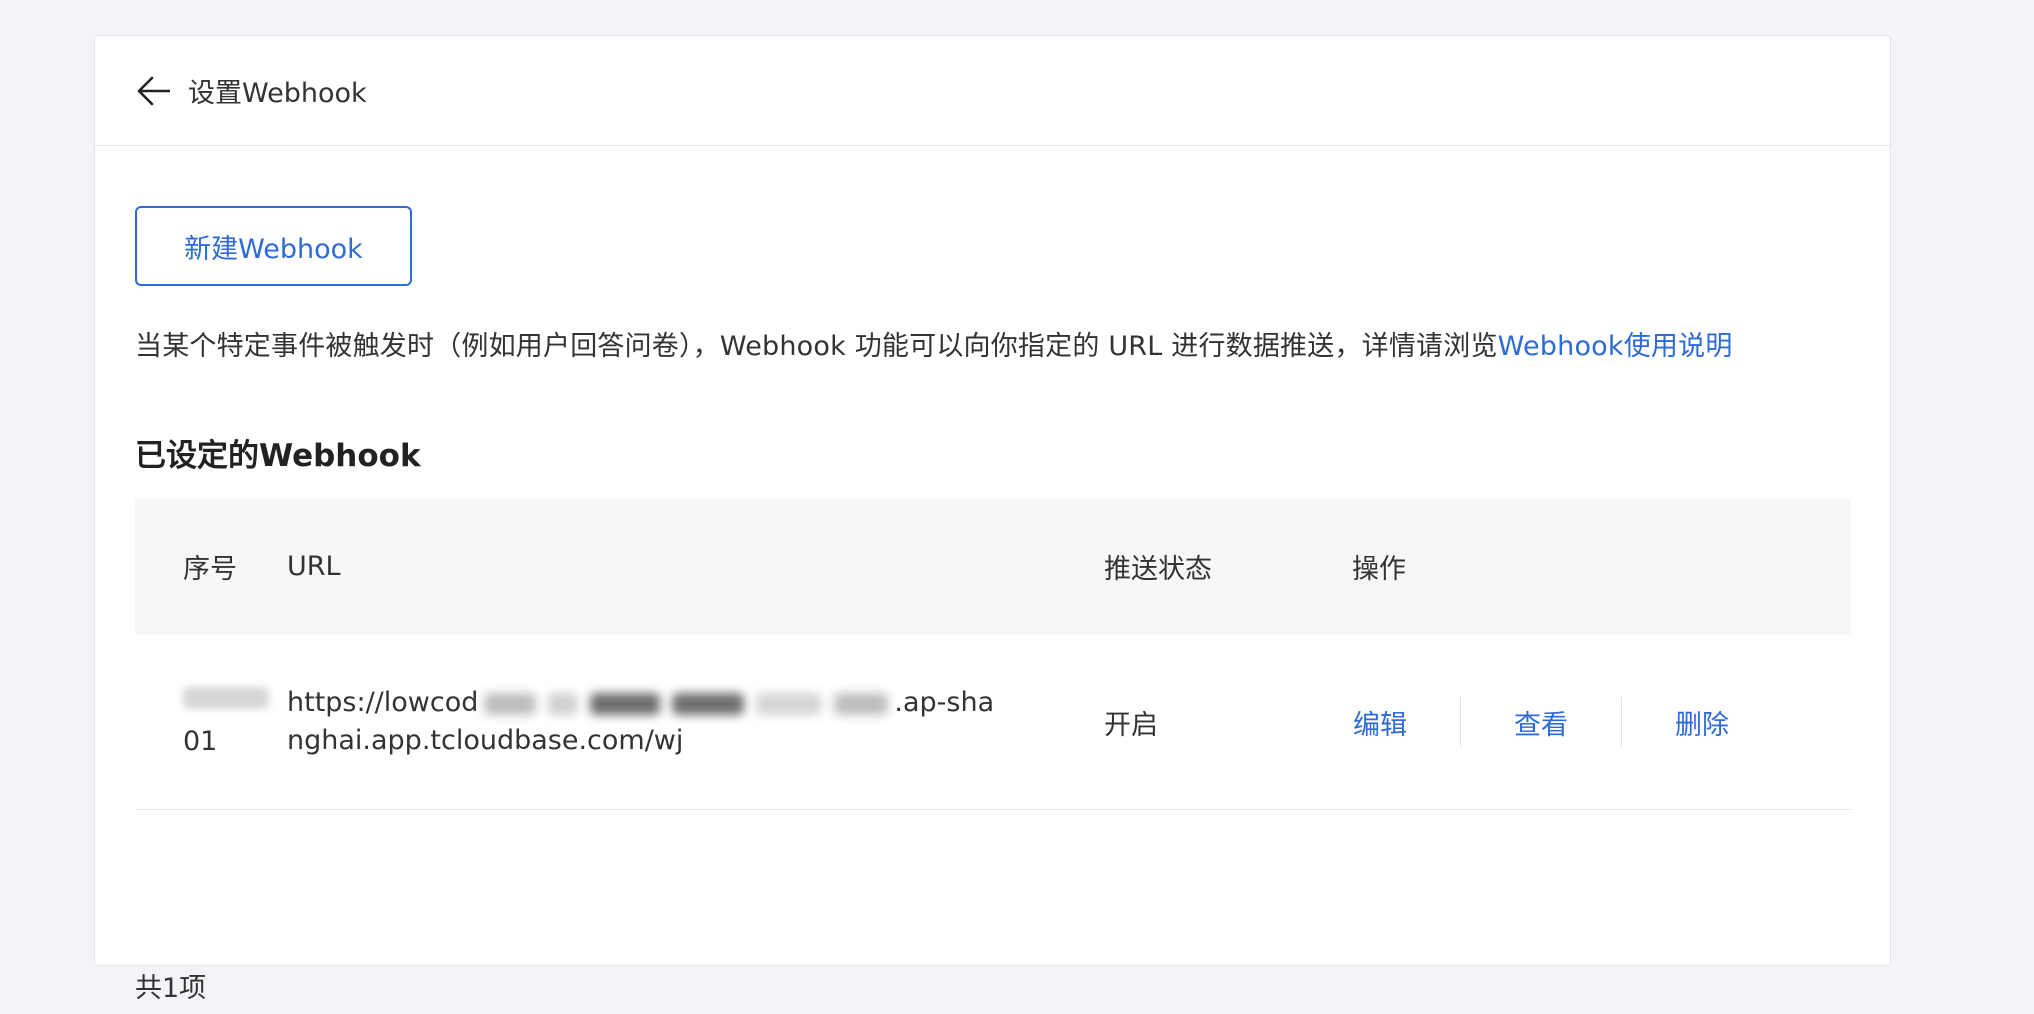 This screenshot has width=2034, height=1014. Describe the element at coordinates (273, 246) in the screenshot. I see `new-webhook-button: 新建Webhook` at that location.